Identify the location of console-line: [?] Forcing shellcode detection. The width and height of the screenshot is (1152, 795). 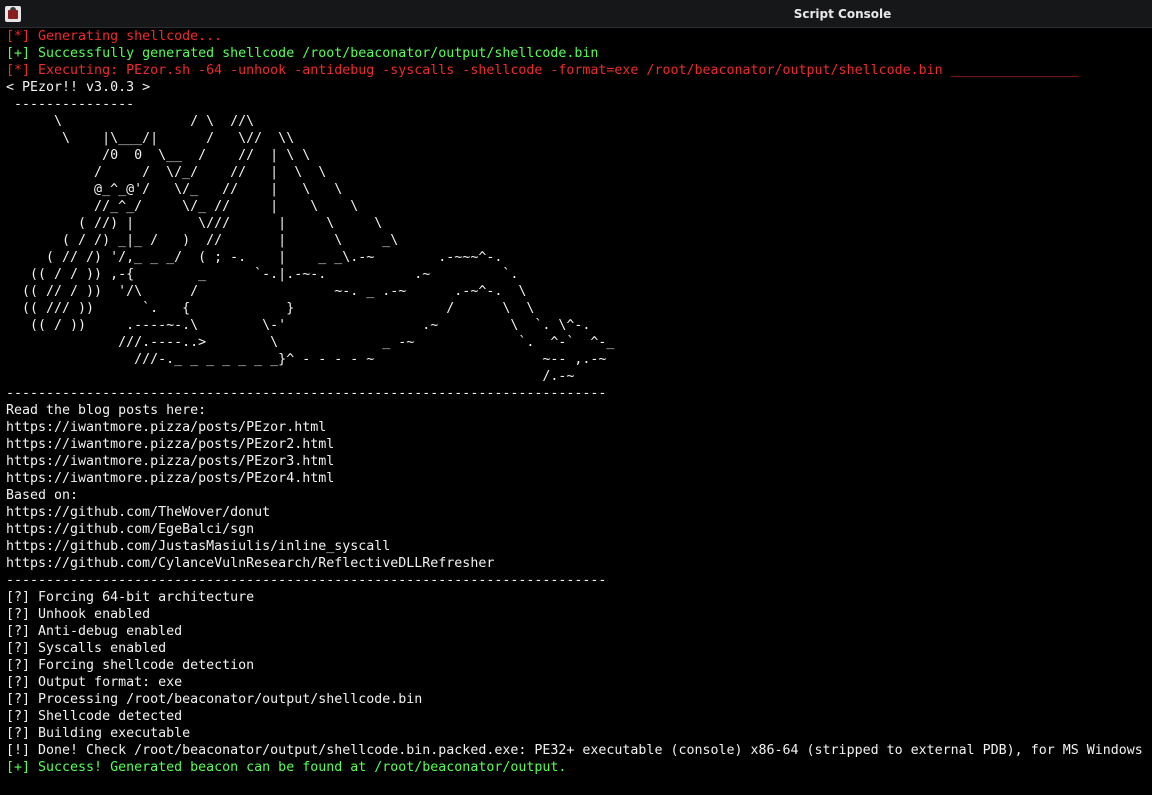
(130, 665).